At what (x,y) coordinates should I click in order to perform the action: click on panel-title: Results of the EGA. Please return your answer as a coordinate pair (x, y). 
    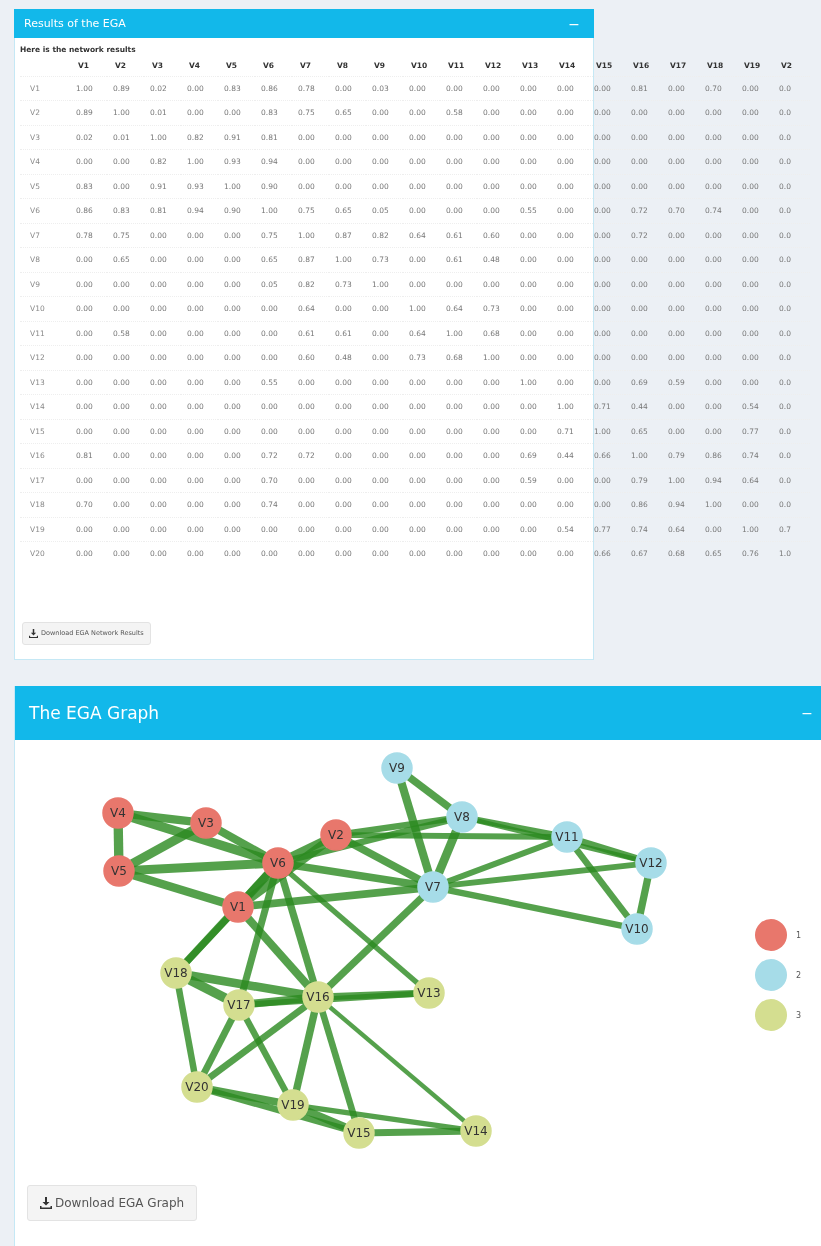
    Looking at the image, I should click on (75, 23).